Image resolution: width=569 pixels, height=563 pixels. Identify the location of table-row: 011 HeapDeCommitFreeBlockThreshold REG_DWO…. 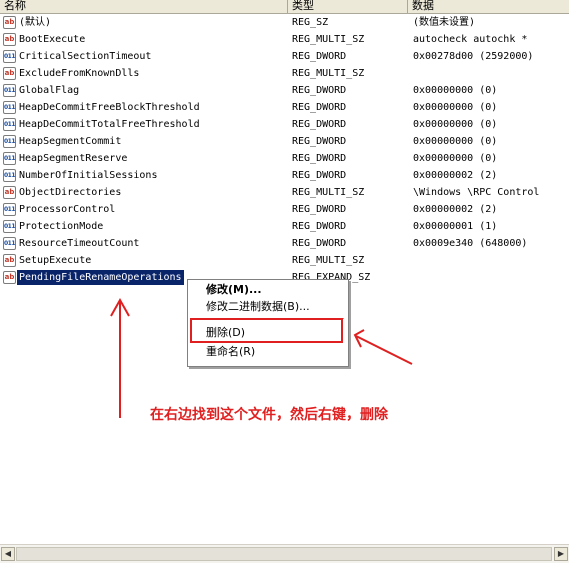
(284, 107).